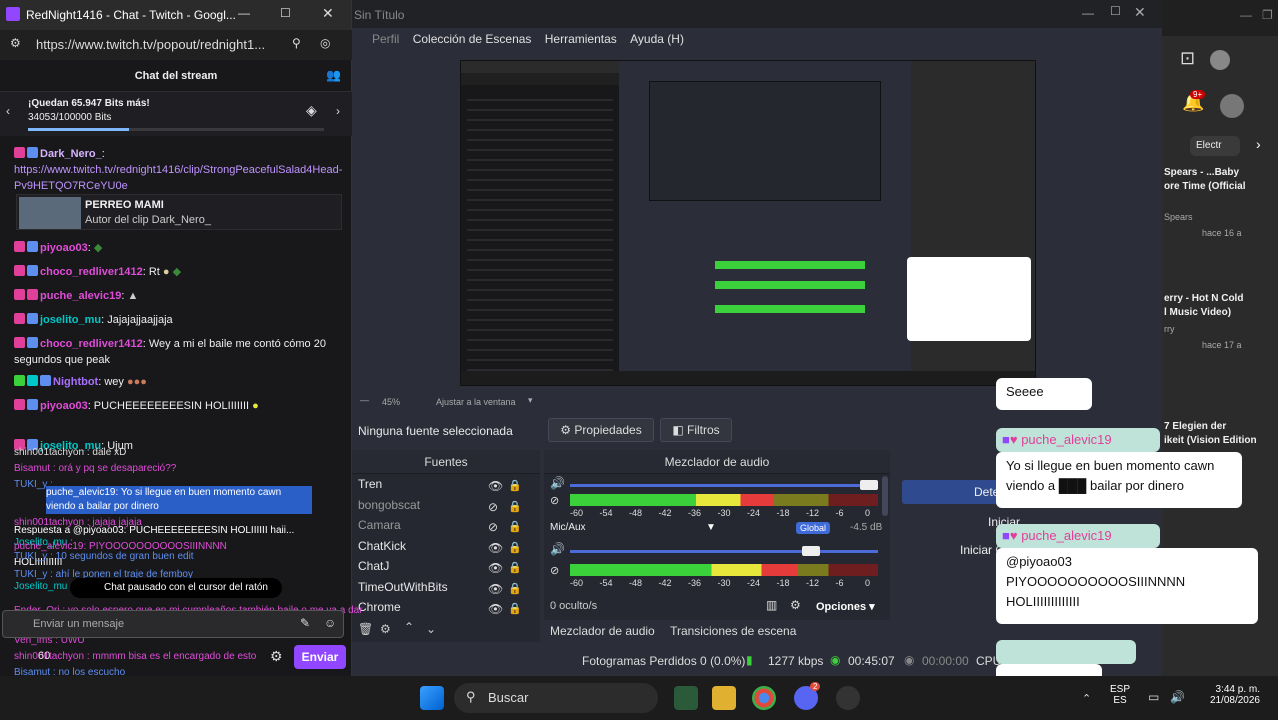 The height and width of the screenshot is (720, 1278). Describe the element at coordinates (796, 661) in the screenshot. I see `bitrate: 1277 kbps` at that location.